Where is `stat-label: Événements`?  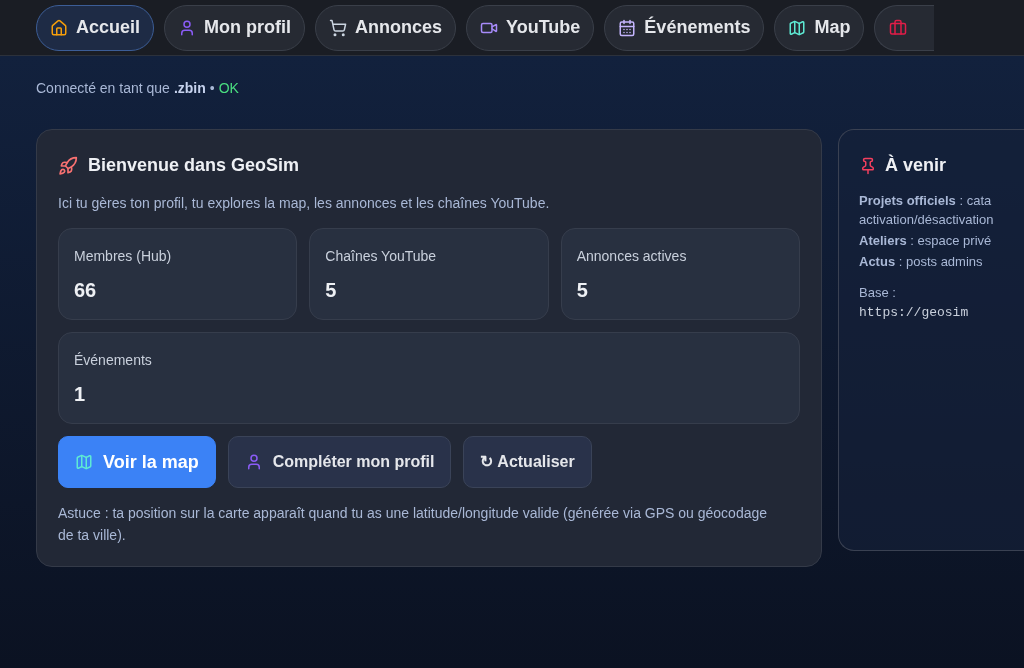 stat-label: Événements is located at coordinates (113, 360).